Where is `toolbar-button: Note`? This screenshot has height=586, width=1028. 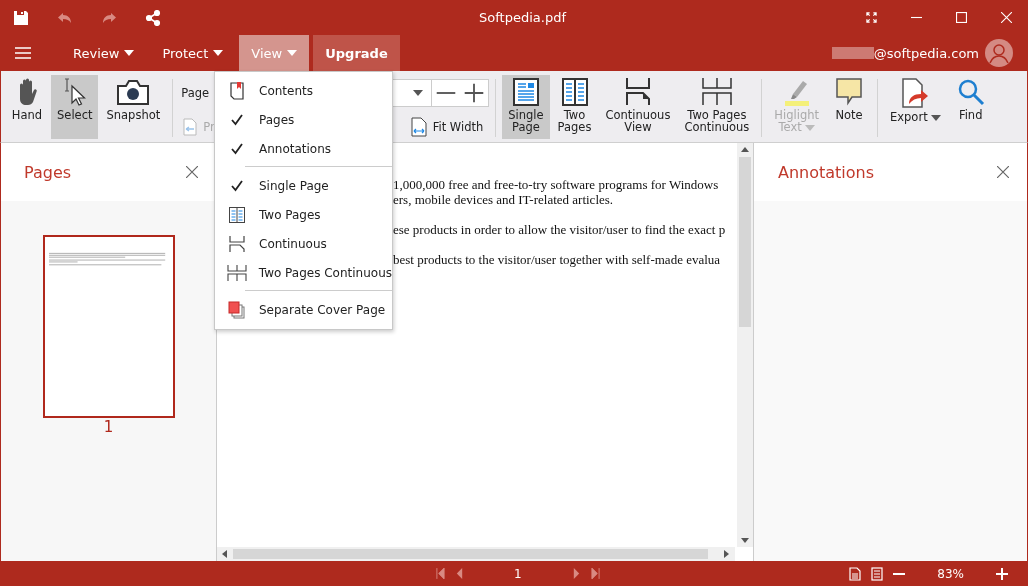
toolbar-button: Note is located at coordinates (849, 107).